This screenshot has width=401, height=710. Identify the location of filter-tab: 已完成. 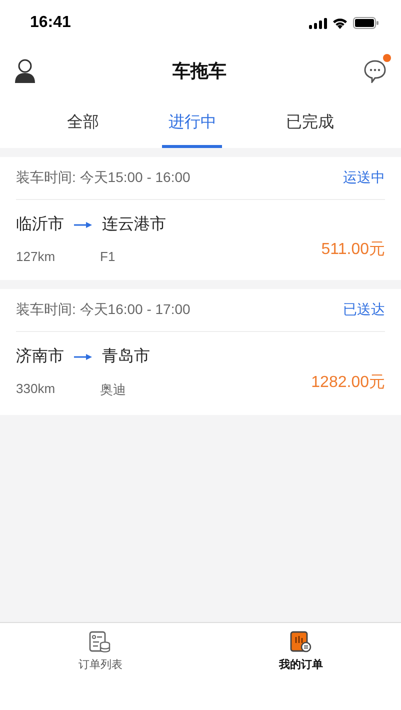
(310, 124).